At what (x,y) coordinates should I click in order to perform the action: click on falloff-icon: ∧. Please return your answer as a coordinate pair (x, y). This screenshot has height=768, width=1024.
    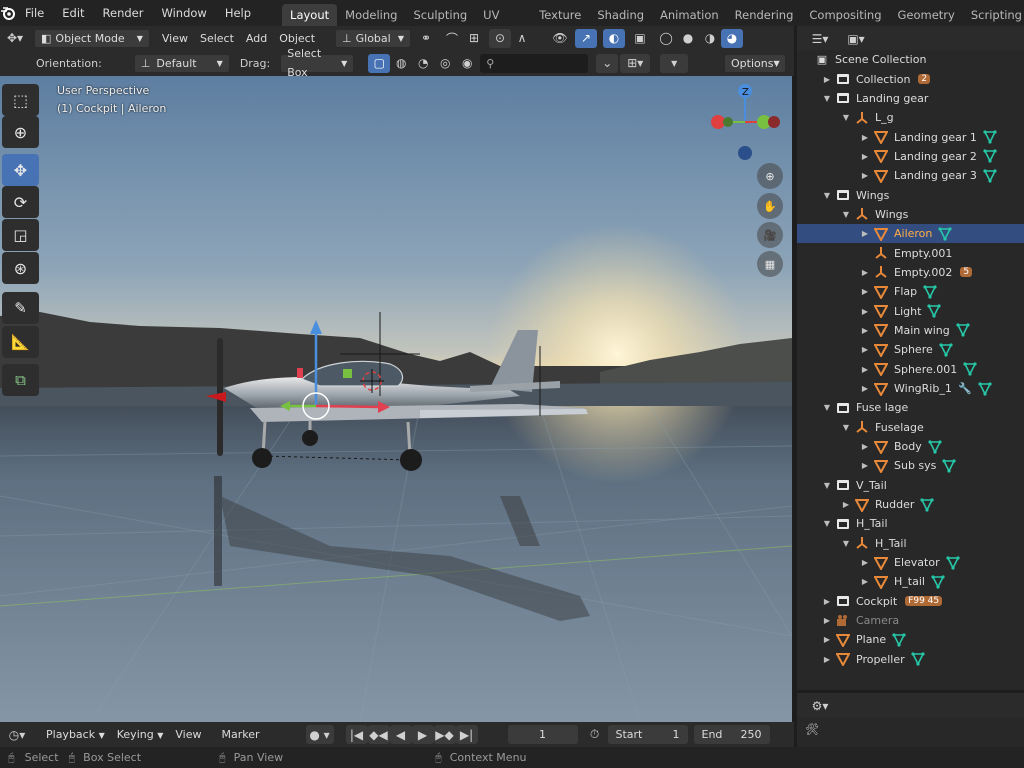
    Looking at the image, I should click on (522, 38).